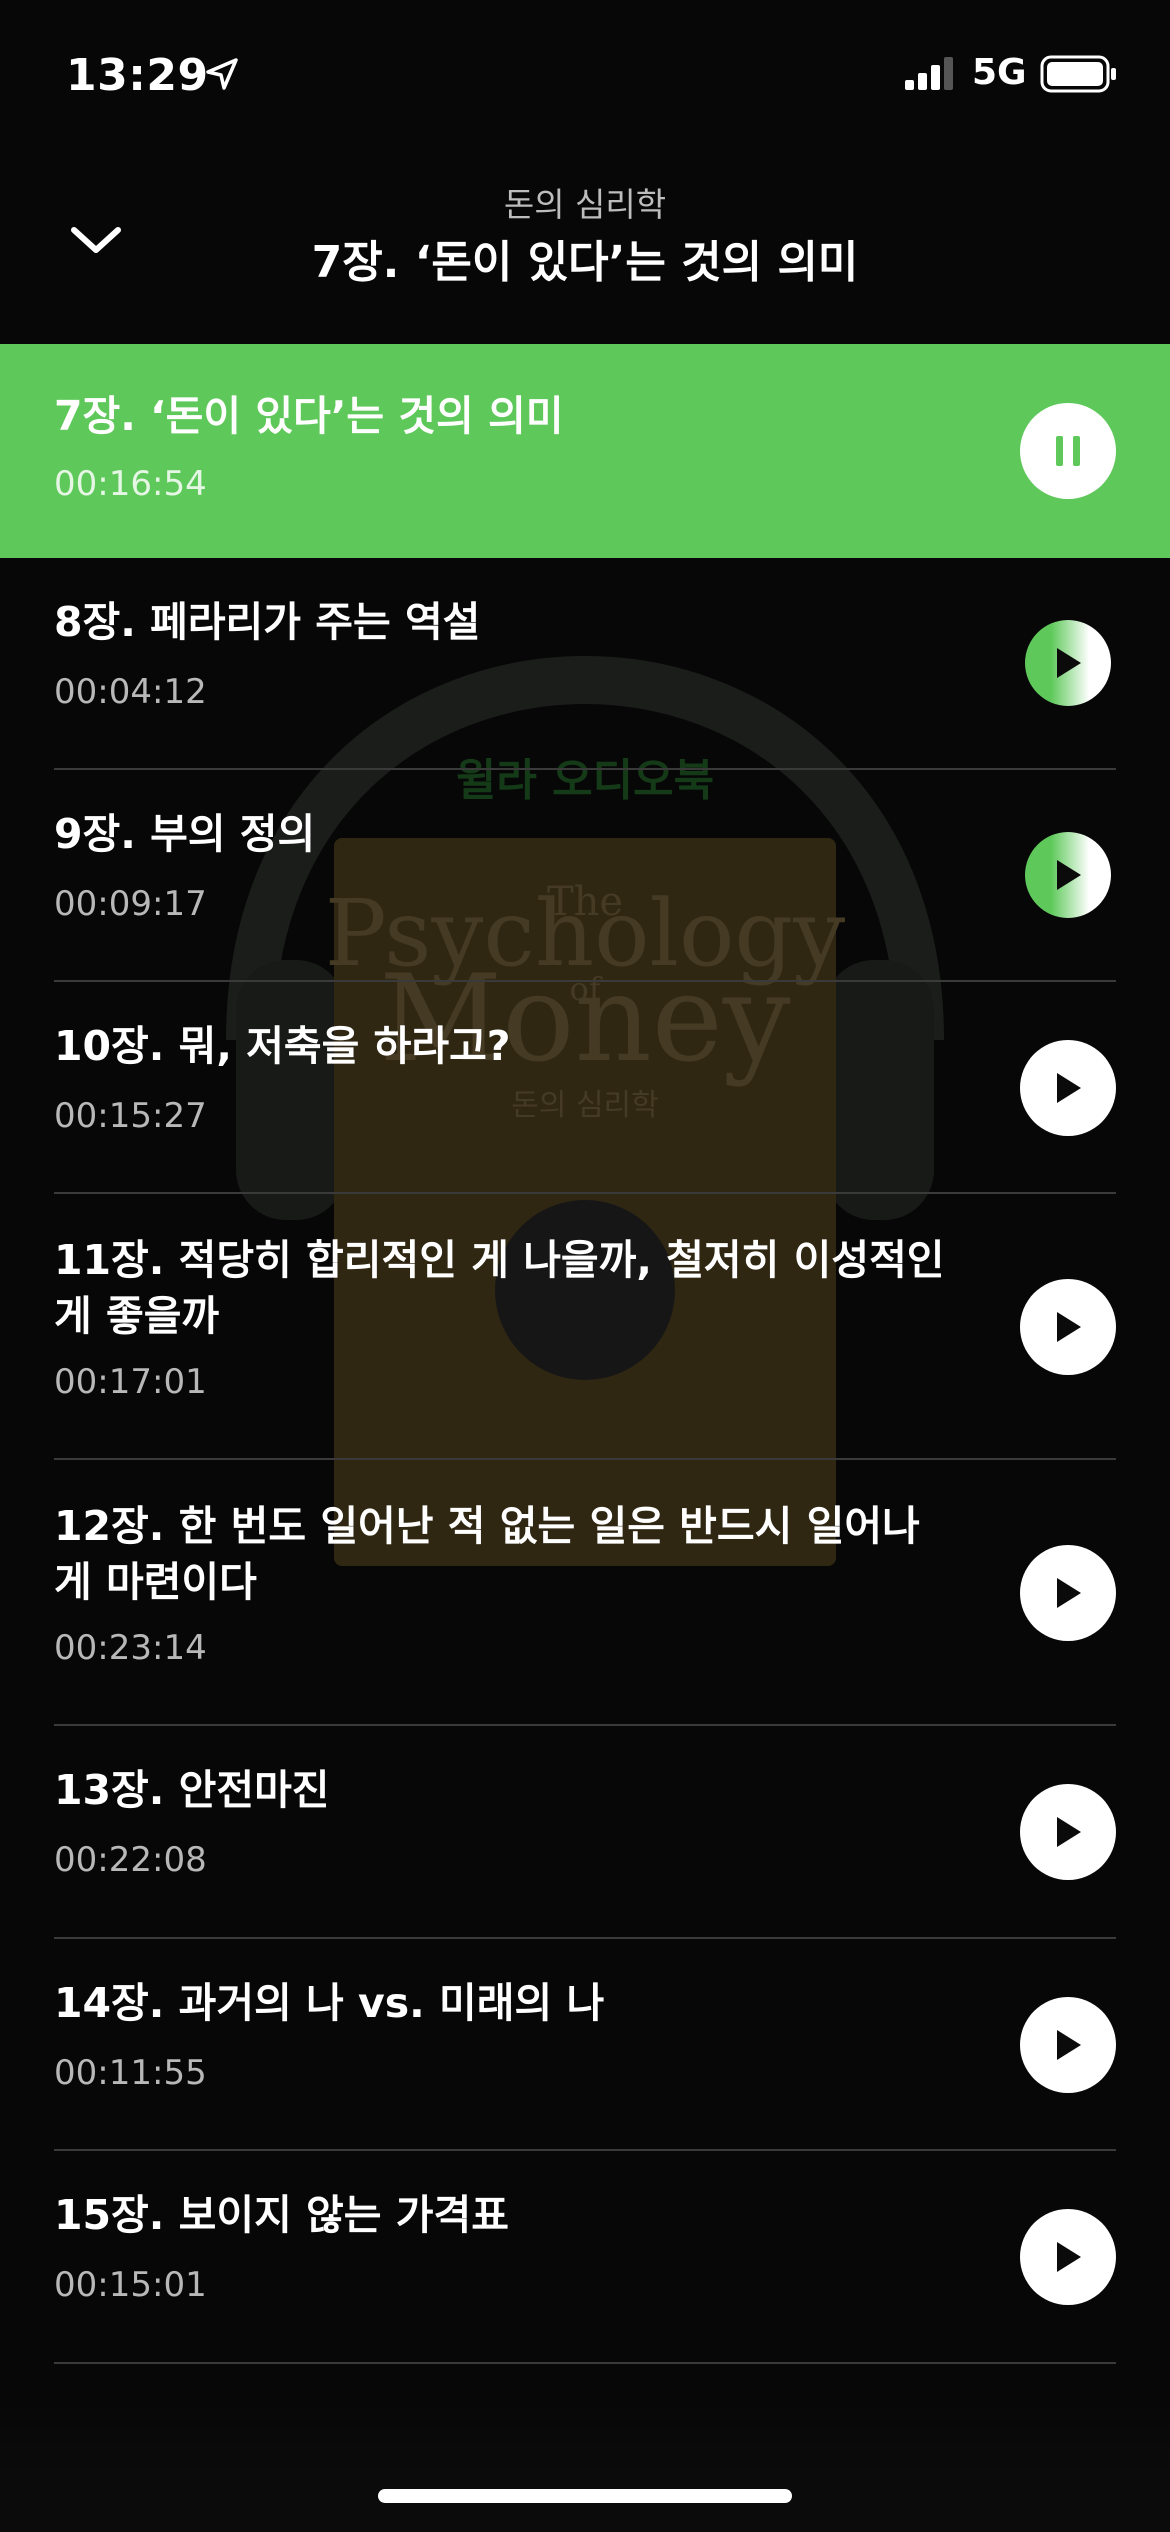 This screenshot has height=2532, width=1170. I want to click on chapter-row-15: 15장. 보이지 않는 가격표 00:15:01, so click(585, 2257).